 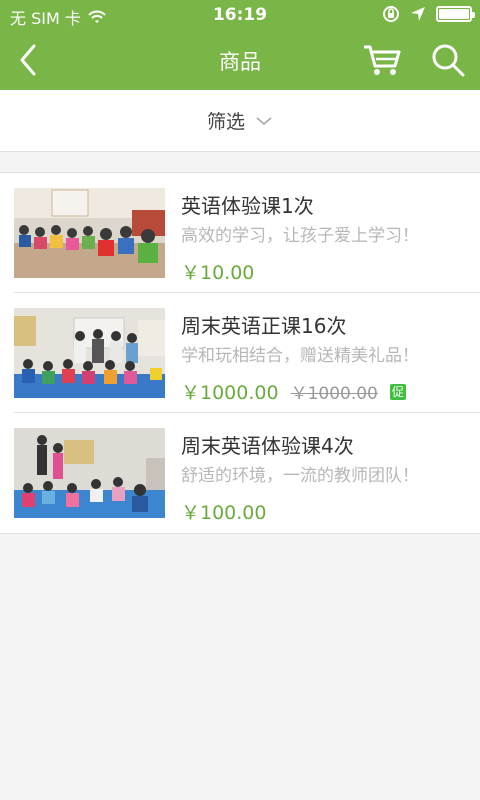 What do you see at coordinates (218, 273) in the screenshot?
I see `product-price: ￥10.00` at bounding box center [218, 273].